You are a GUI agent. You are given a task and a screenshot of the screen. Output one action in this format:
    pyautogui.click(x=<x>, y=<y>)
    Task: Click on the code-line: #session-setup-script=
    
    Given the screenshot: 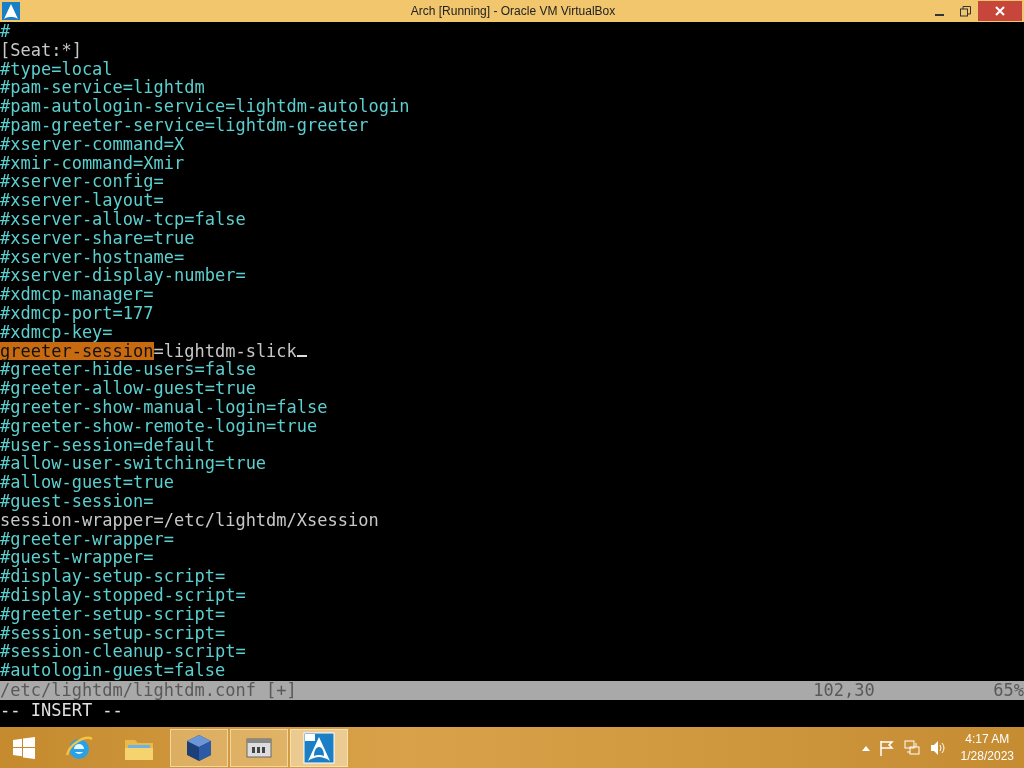 What is the action you would take?
    pyautogui.click(x=113, y=633)
    